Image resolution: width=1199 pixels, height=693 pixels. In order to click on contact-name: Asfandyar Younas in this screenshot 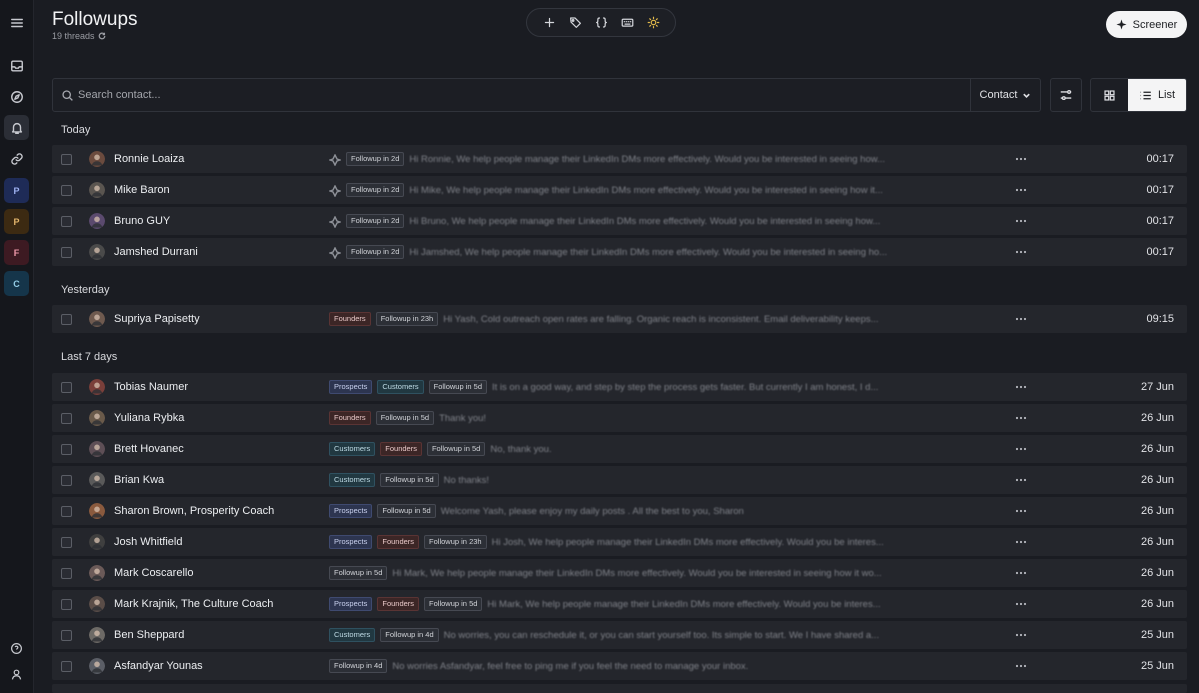, I will do `click(158, 666)`.